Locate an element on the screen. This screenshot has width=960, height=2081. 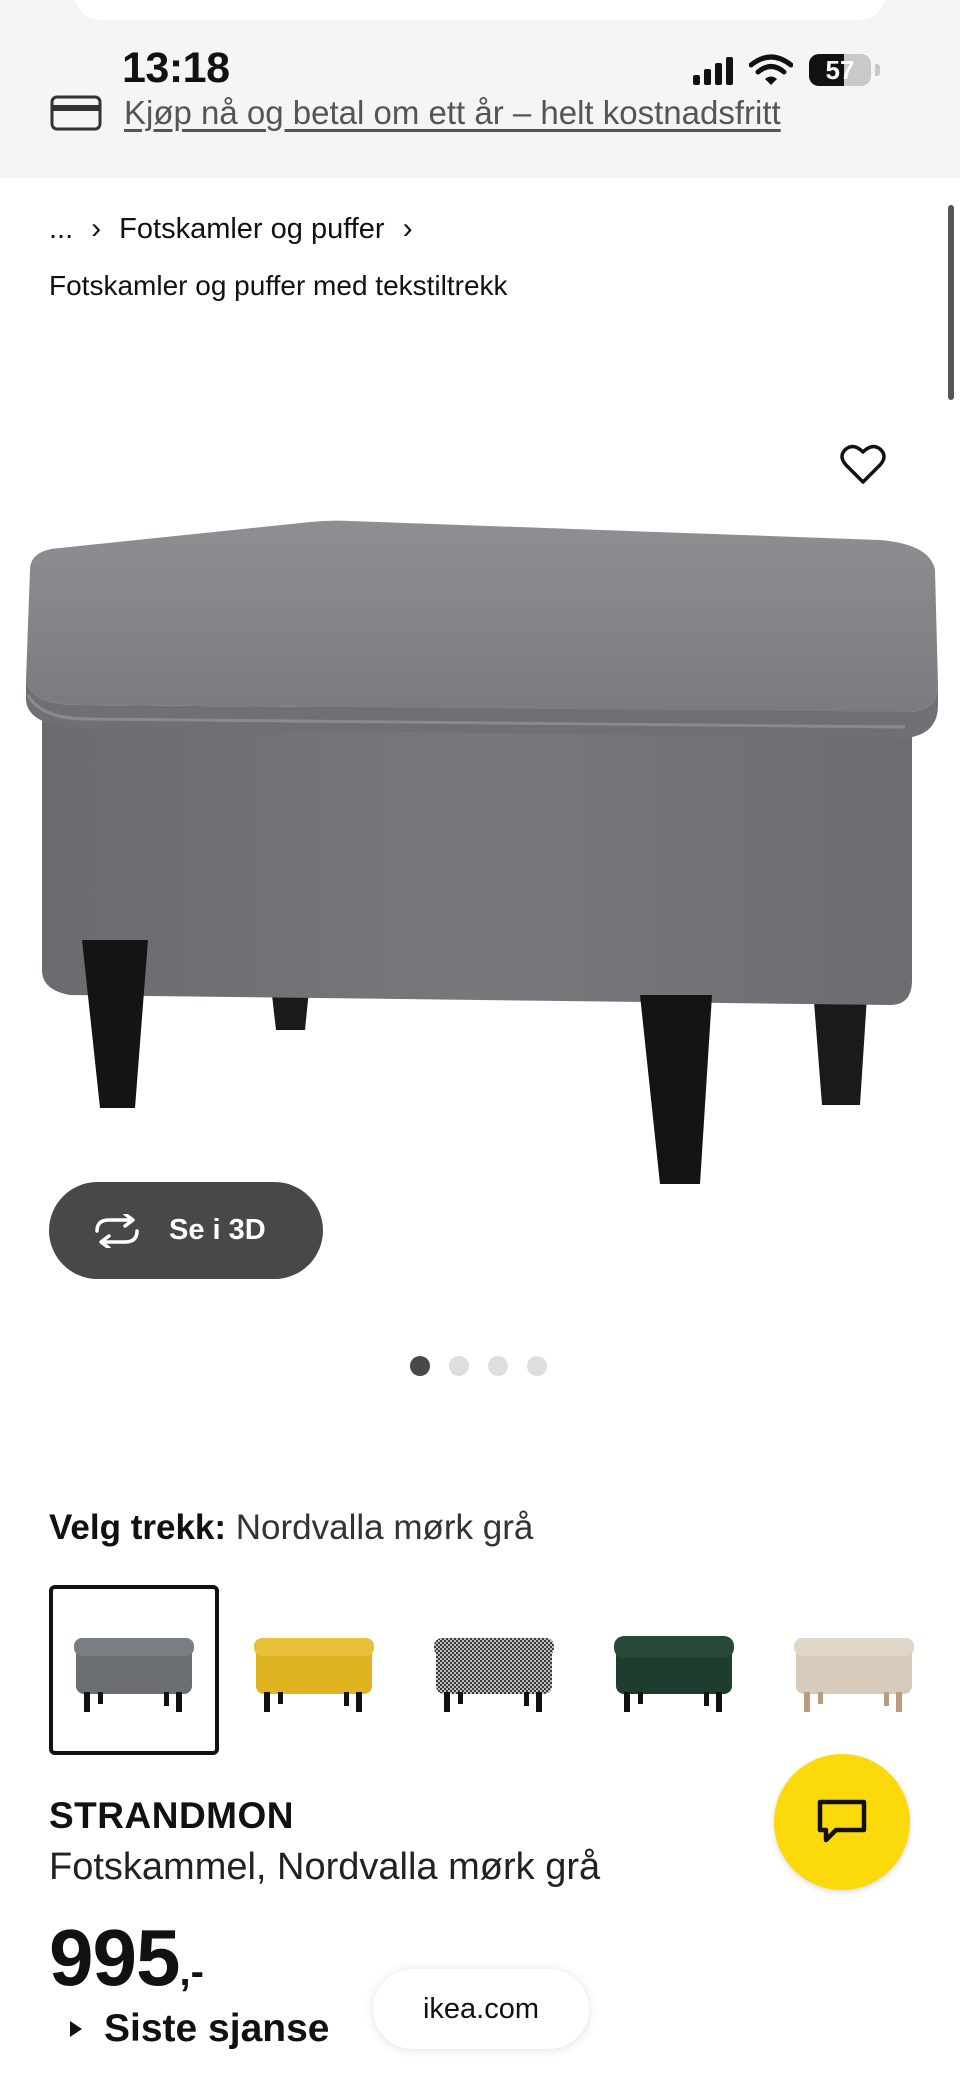
cover-selector-label: Velg trekk: Nordvalla mørk grå is located at coordinates (291, 1528).